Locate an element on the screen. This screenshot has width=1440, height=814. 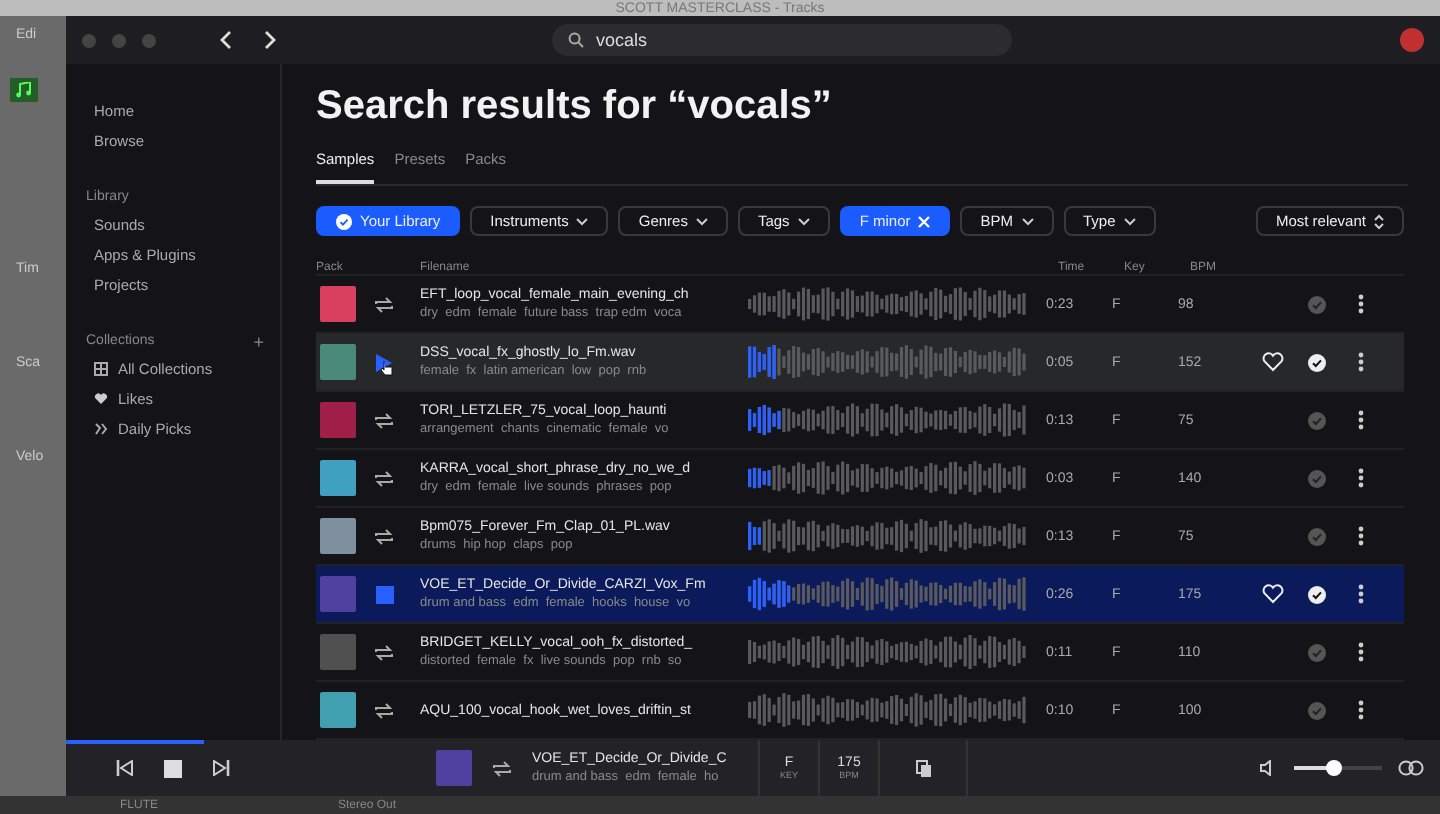
search-field: vocals is located at coordinates (782, 40).